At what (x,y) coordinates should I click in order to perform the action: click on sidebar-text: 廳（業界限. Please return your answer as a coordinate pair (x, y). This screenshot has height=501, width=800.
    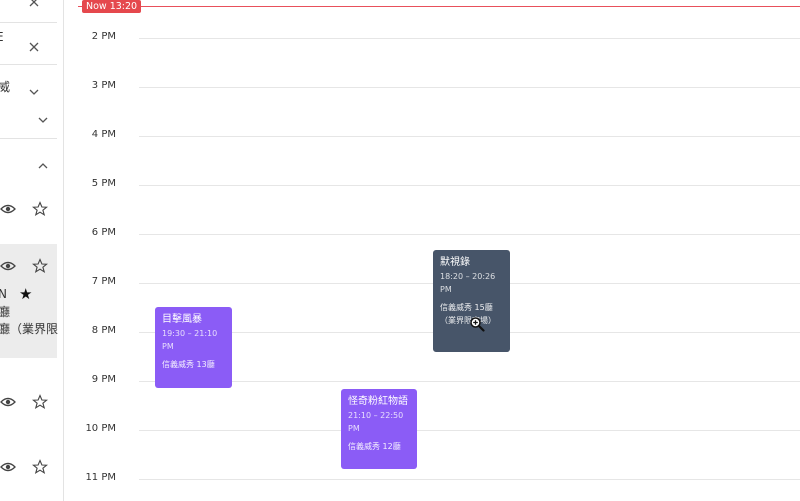
    Looking at the image, I should click on (29, 329).